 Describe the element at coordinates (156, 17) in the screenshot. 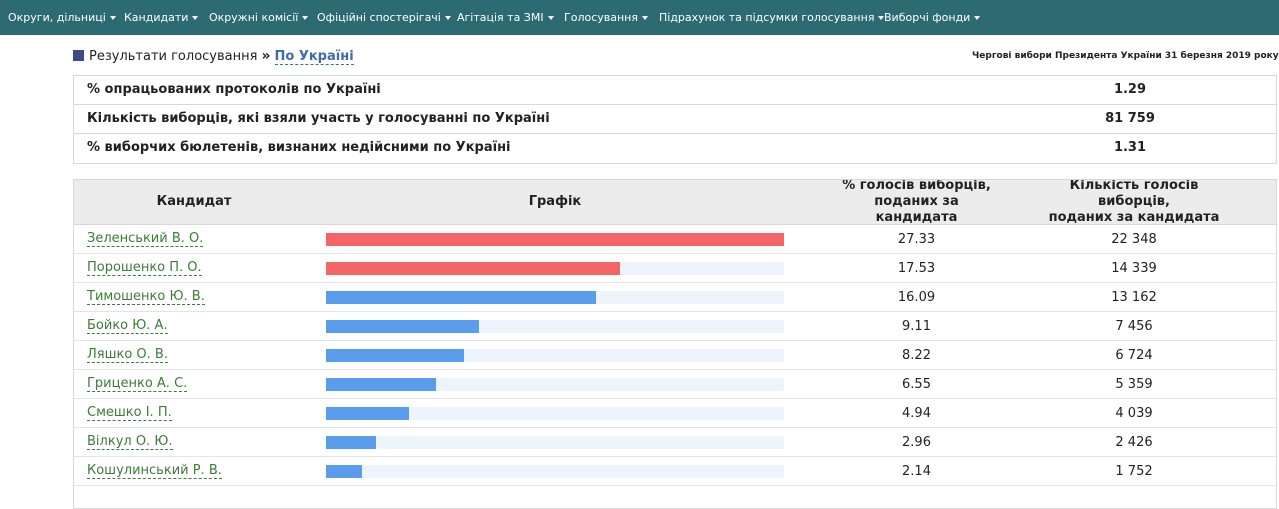

I see `nav-menu-label: Кандидати` at that location.